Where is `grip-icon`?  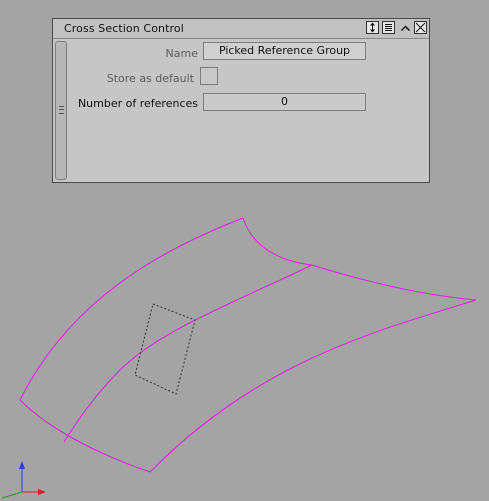 grip-icon is located at coordinates (61, 110).